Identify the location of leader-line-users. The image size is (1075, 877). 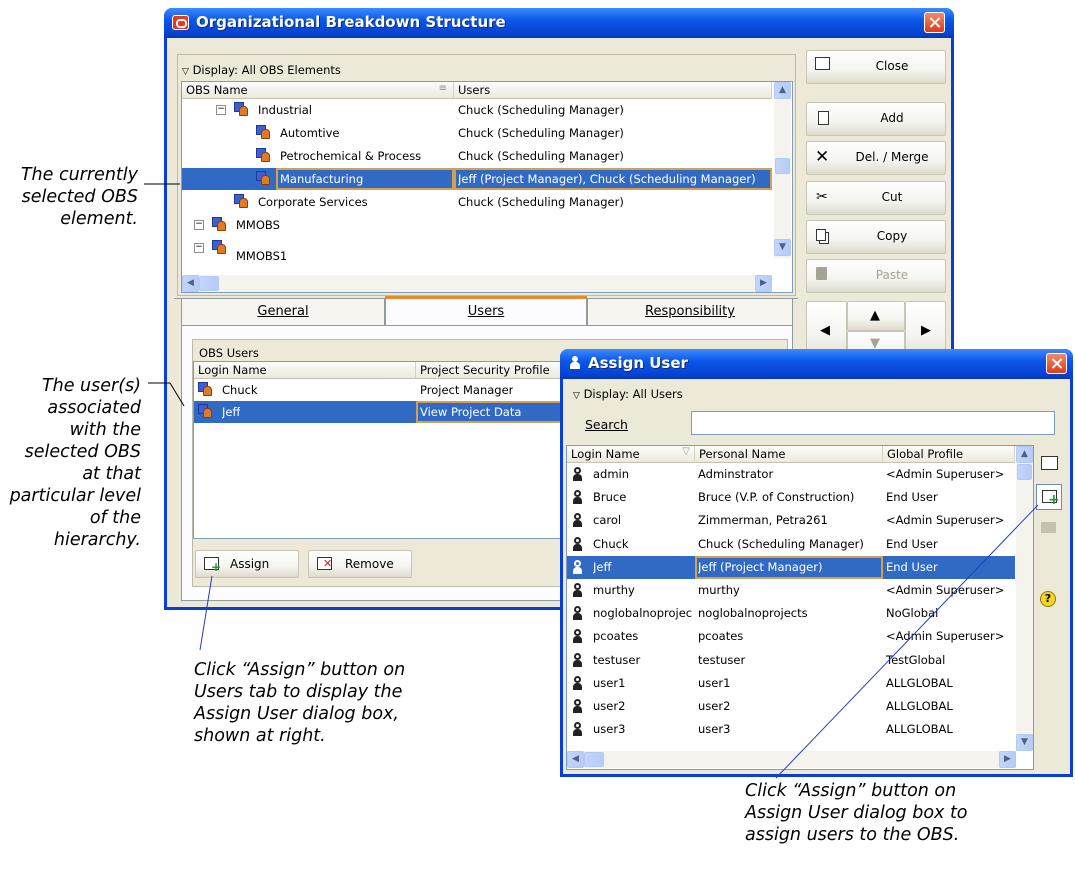
(177, 394).